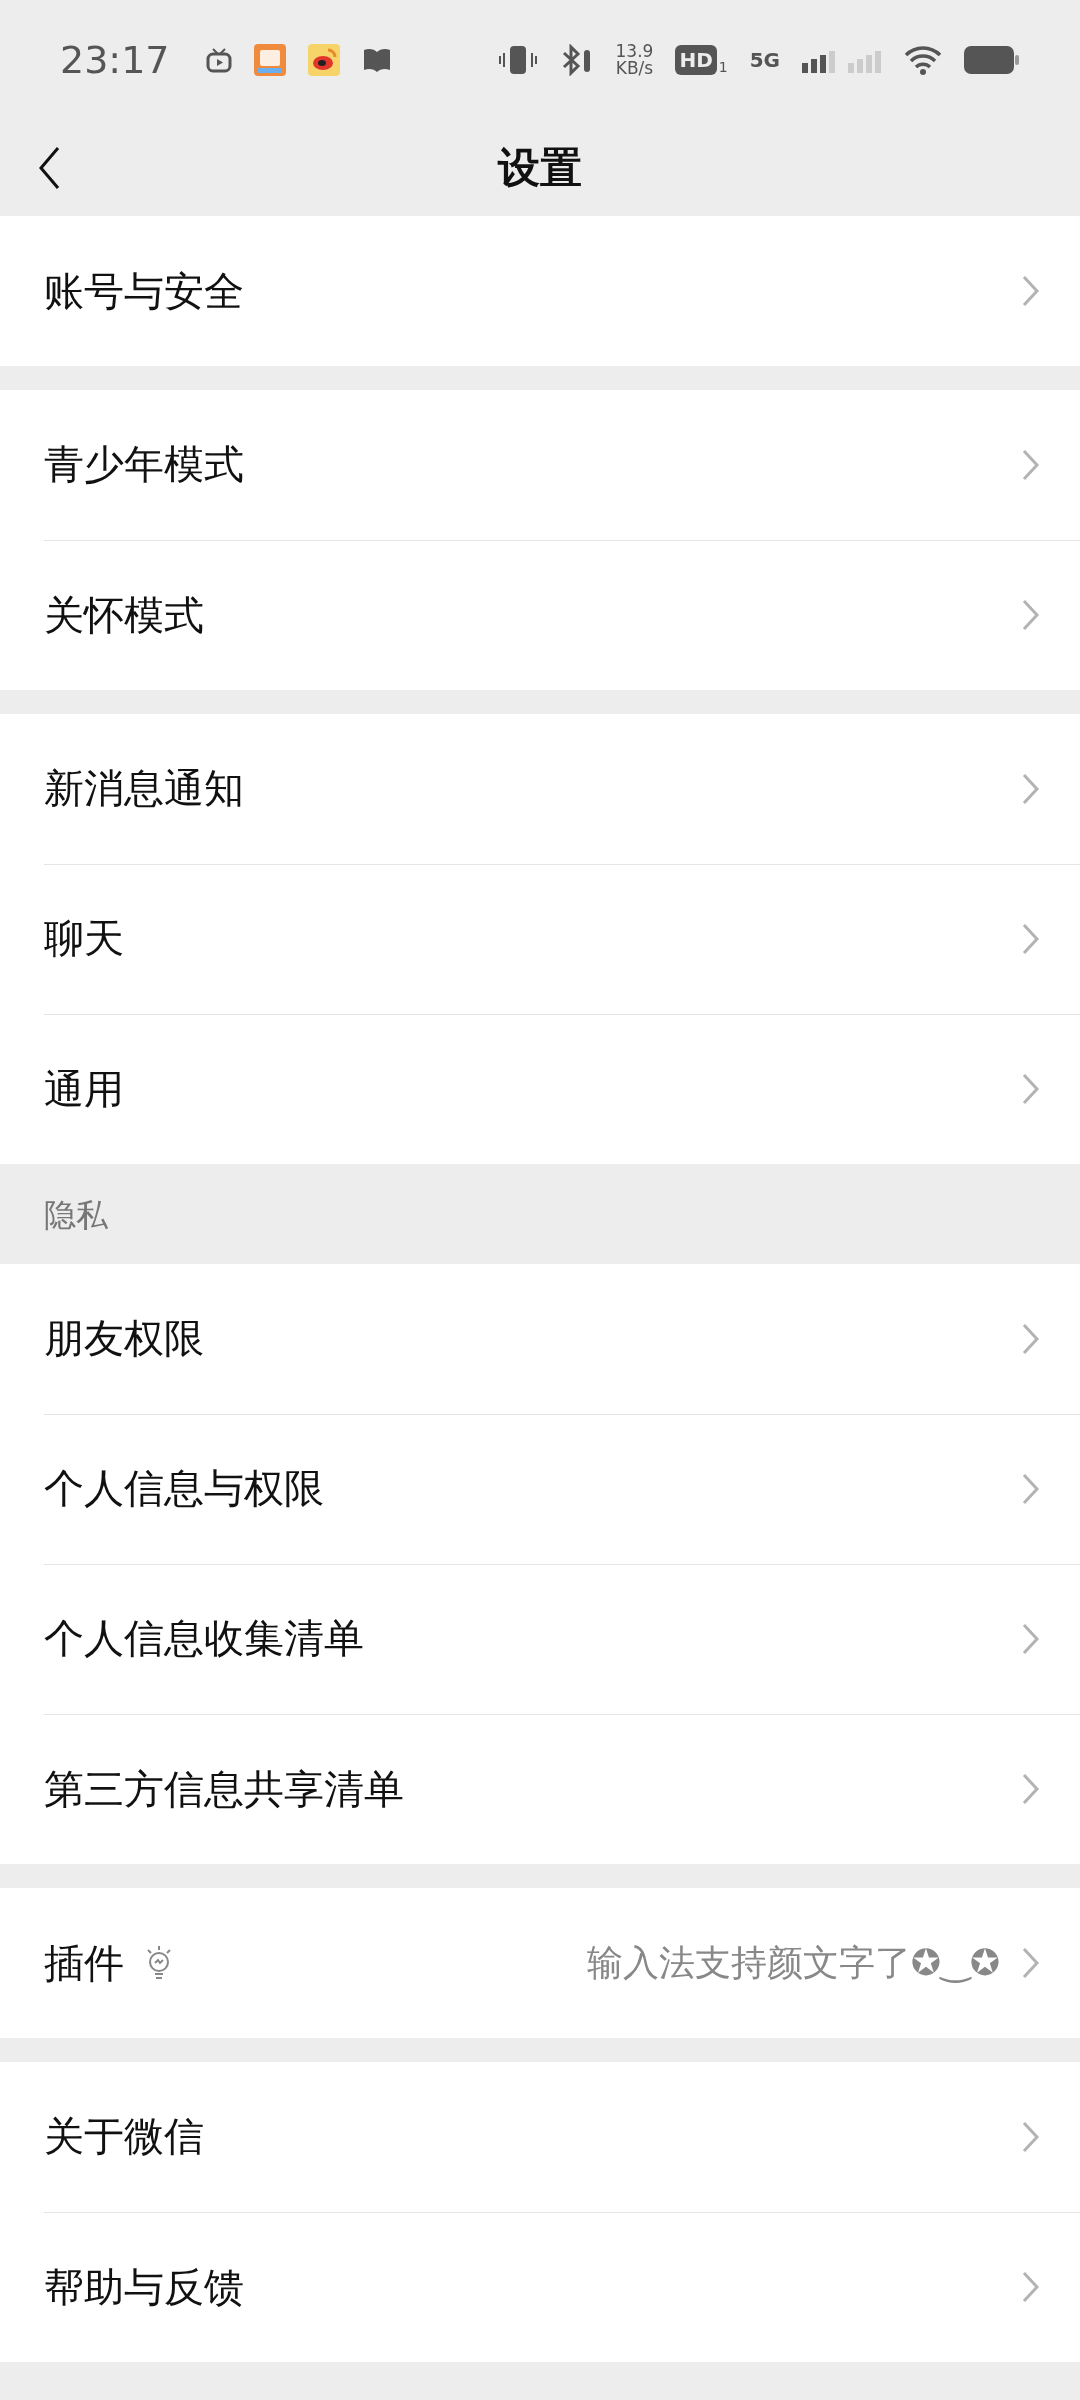  What do you see at coordinates (204, 1638) in the screenshot?
I see `row-label: 个人信息收集清单` at bounding box center [204, 1638].